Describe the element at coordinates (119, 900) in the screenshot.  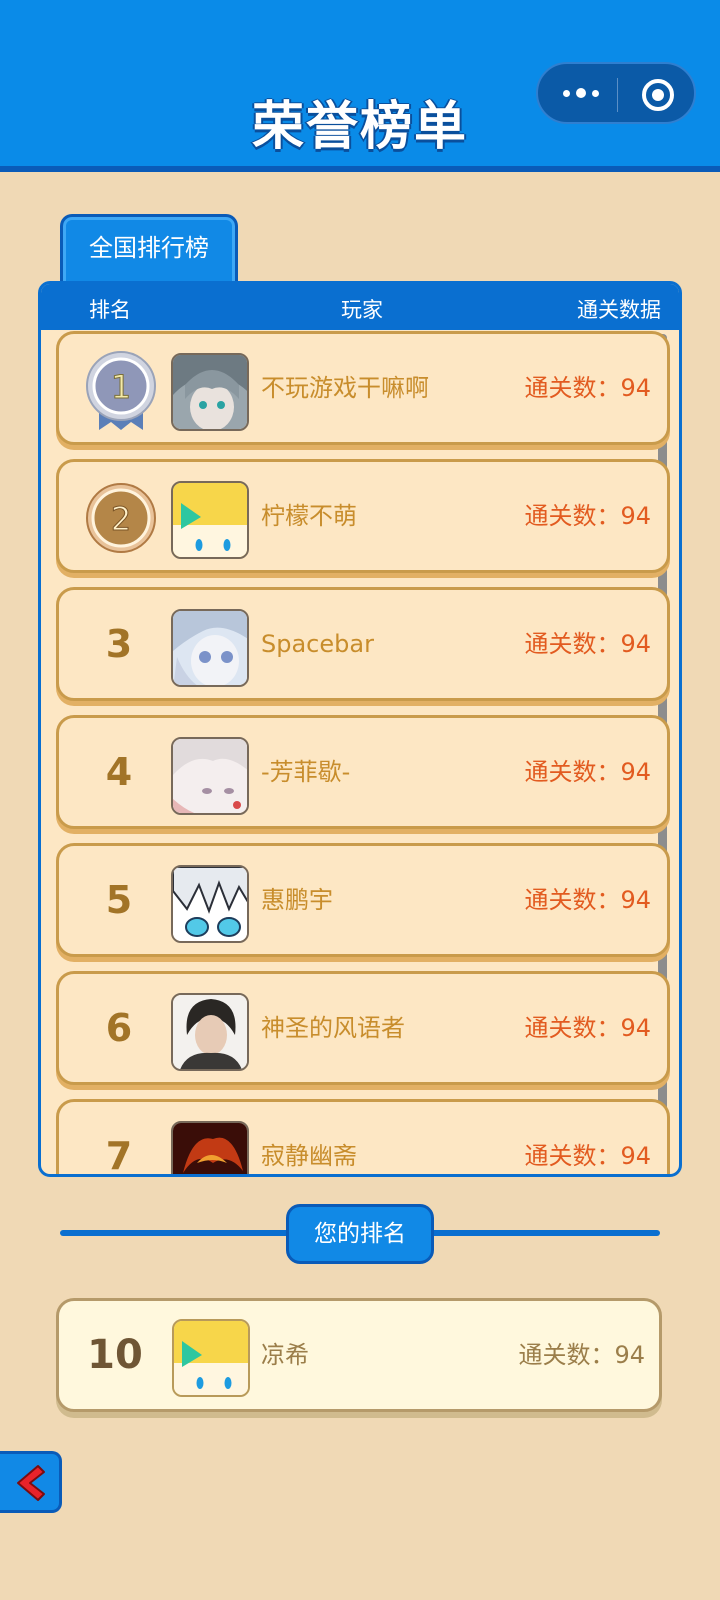
I see `row-rank: 5` at that location.